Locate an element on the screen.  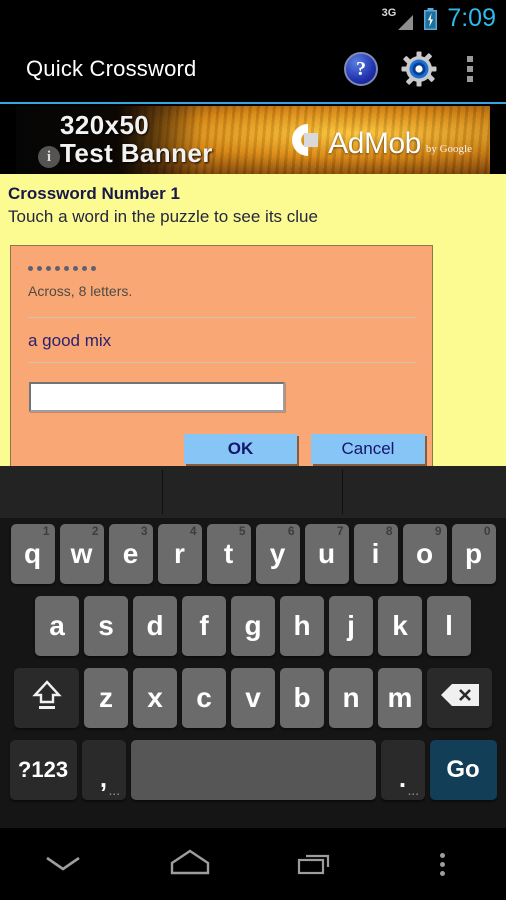
key-label: d is located at coordinates (155, 625).